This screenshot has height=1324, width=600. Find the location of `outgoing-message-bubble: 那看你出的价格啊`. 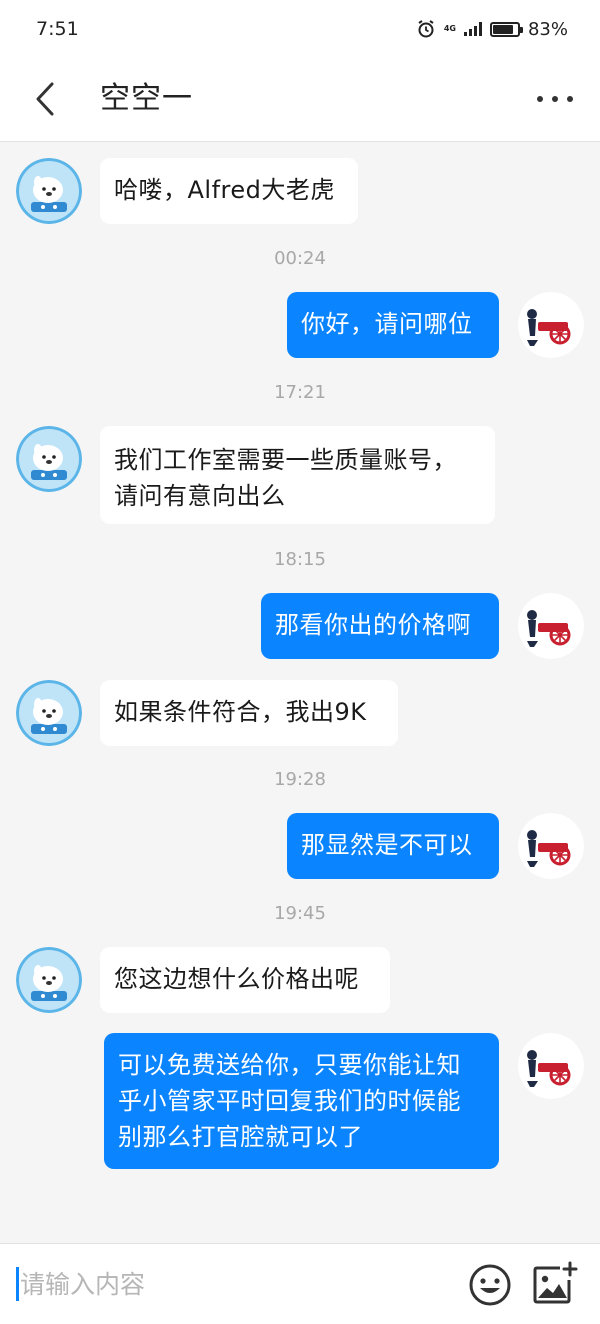

outgoing-message-bubble: 那看你出的价格啊 is located at coordinates (380, 626).